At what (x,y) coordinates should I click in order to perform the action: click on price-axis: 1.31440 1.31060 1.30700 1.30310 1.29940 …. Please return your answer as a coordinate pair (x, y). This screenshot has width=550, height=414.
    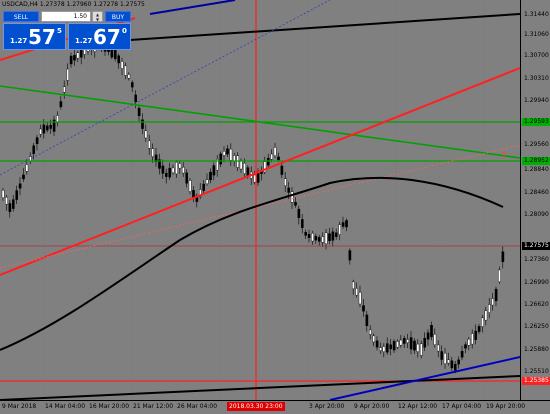
    Looking at the image, I should click on (535, 200).